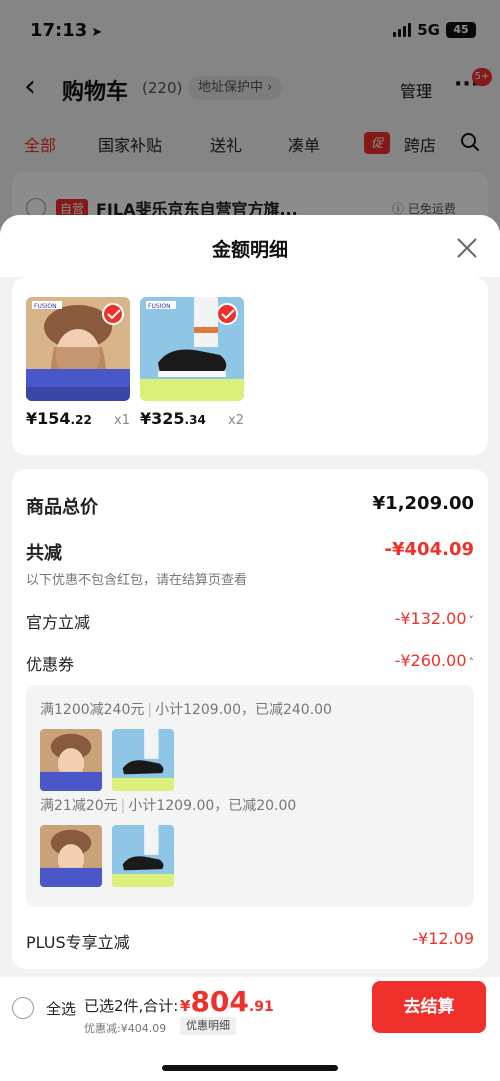  I want to click on checkout-button: 去结算, so click(429, 1007).